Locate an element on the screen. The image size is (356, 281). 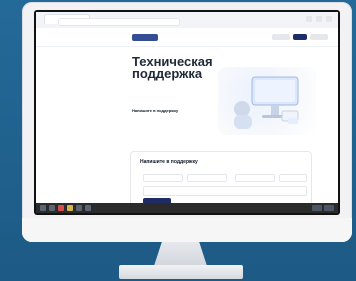
taskbar is located at coordinates (187, 208).